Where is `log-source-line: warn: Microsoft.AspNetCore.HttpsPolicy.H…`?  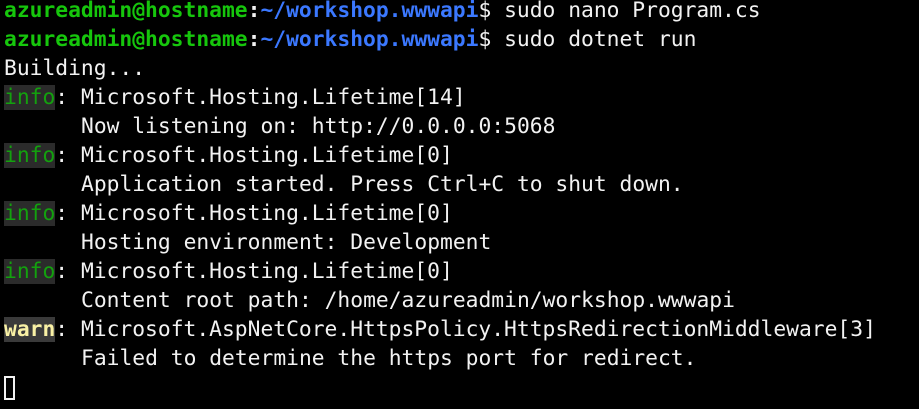
log-source-line: warn: Microsoft.AspNetCore.HttpsPolicy.H… is located at coordinates (461, 329).